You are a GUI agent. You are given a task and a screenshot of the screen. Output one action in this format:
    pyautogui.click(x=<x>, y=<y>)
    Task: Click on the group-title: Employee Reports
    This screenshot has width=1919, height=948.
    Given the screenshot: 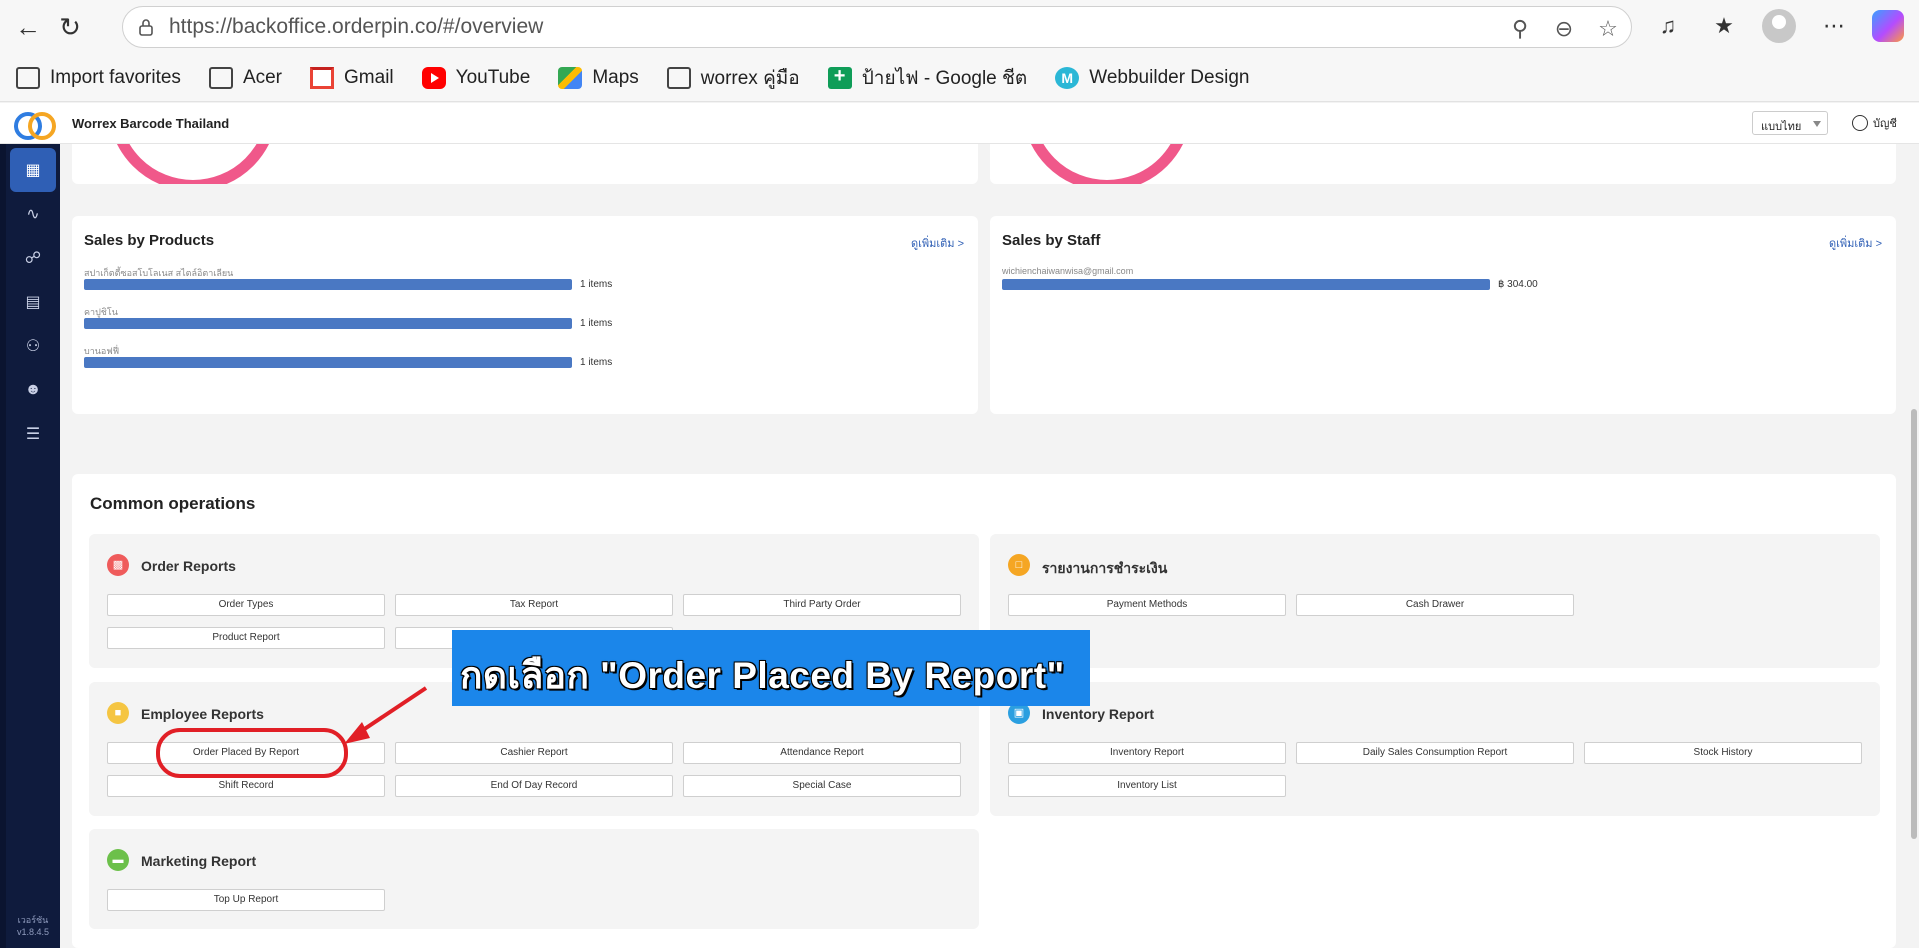 What is the action you would take?
    pyautogui.click(x=202, y=714)
    